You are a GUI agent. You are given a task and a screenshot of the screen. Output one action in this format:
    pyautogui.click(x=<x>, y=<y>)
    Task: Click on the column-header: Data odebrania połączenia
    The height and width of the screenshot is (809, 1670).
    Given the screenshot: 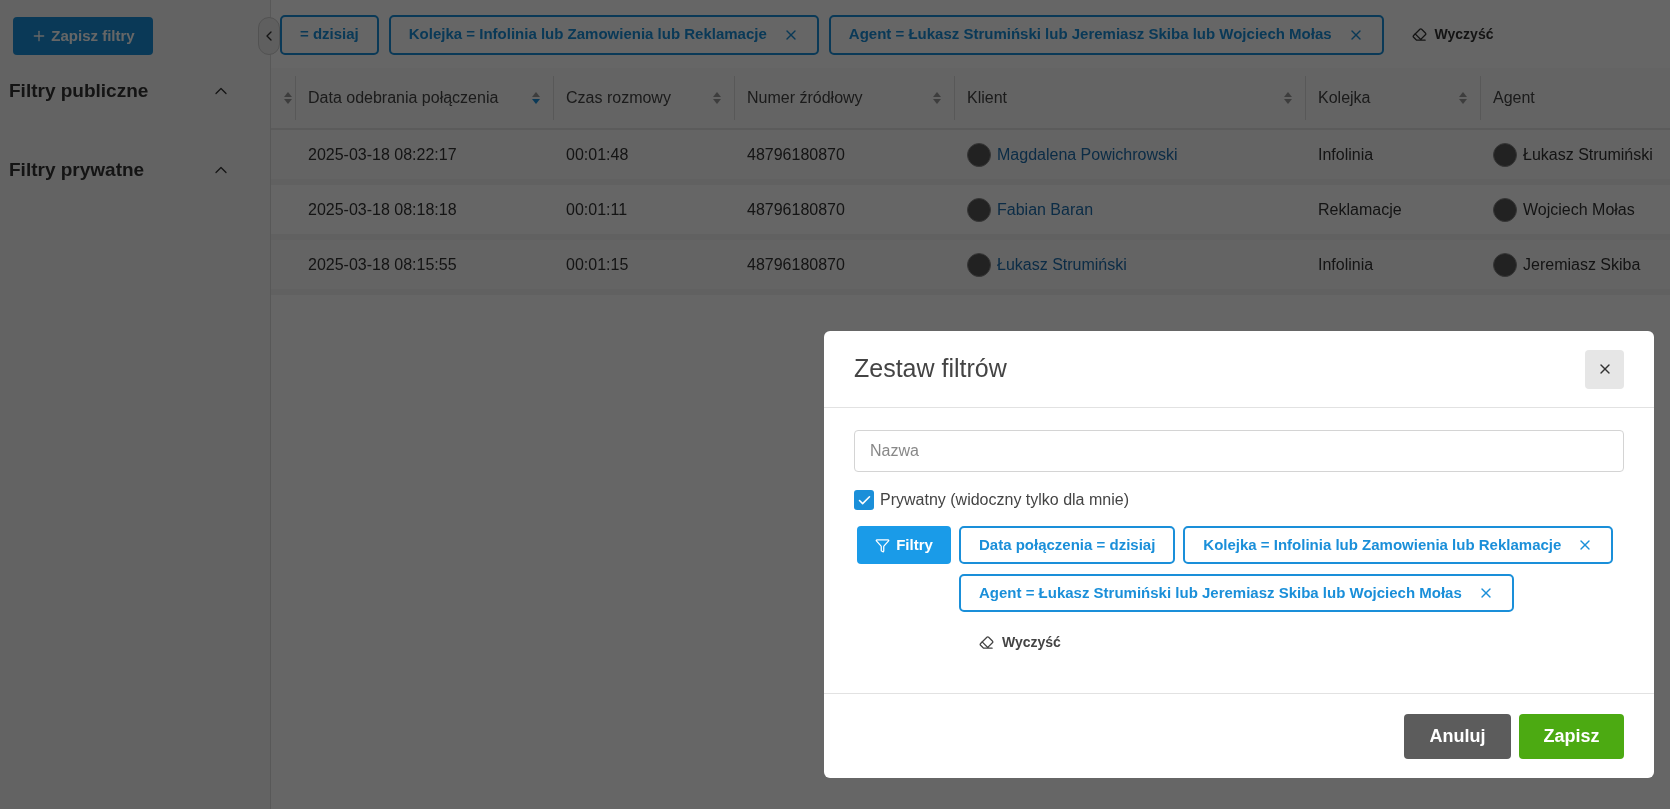 What is the action you would take?
    pyautogui.click(x=403, y=98)
    